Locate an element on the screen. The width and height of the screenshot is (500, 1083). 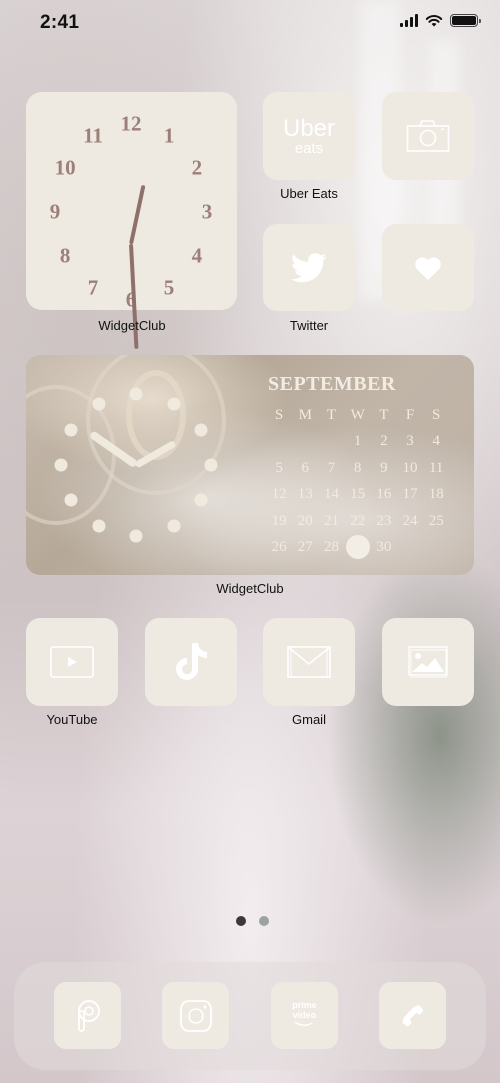
app-tiktok is located at coordinates (191, 662).